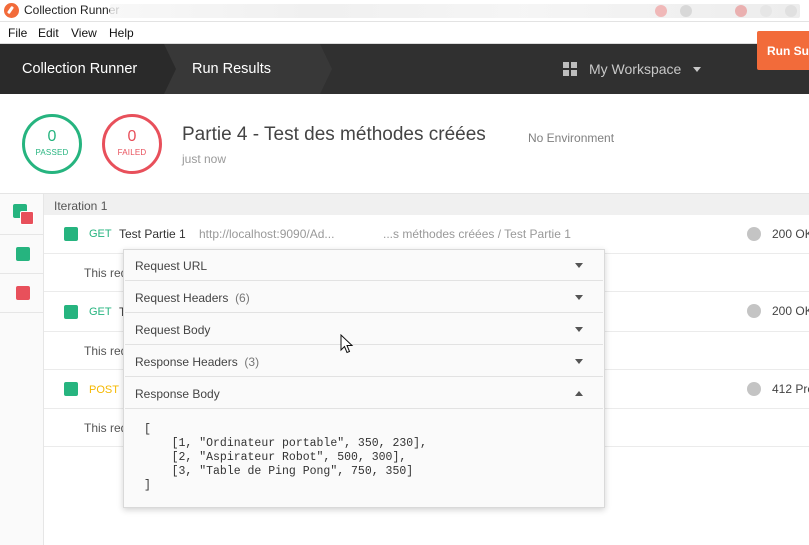  Describe the element at coordinates (364, 329) in the screenshot. I see `section-request-body: Request Body` at that location.